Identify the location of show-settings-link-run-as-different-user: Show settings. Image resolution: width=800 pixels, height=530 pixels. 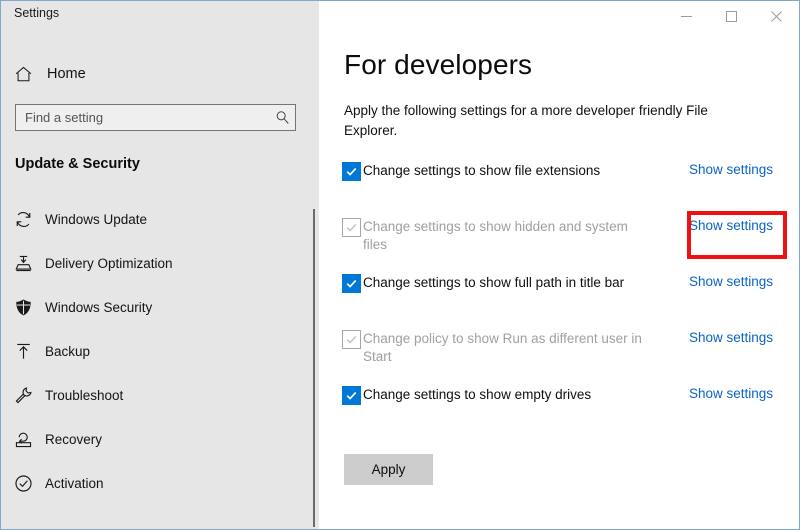
(744, 337).